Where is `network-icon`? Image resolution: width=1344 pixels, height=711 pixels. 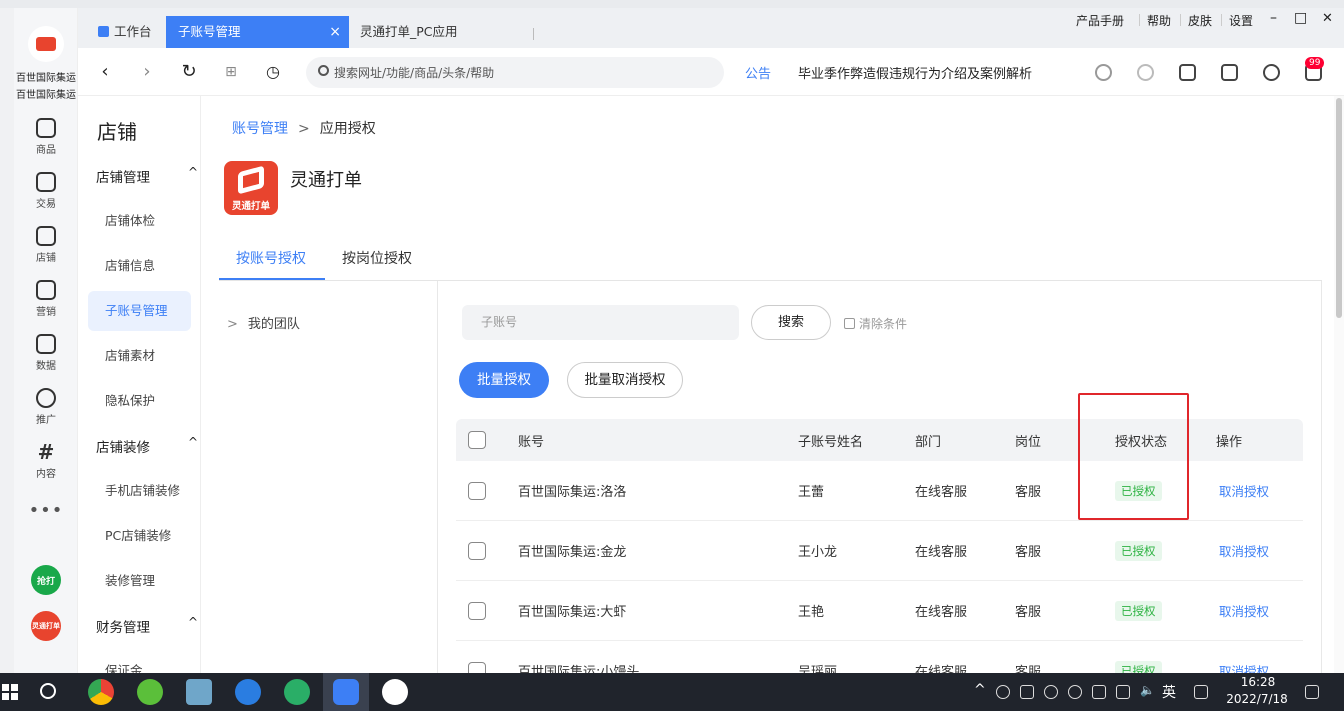
network-icon is located at coordinates (1123, 692).